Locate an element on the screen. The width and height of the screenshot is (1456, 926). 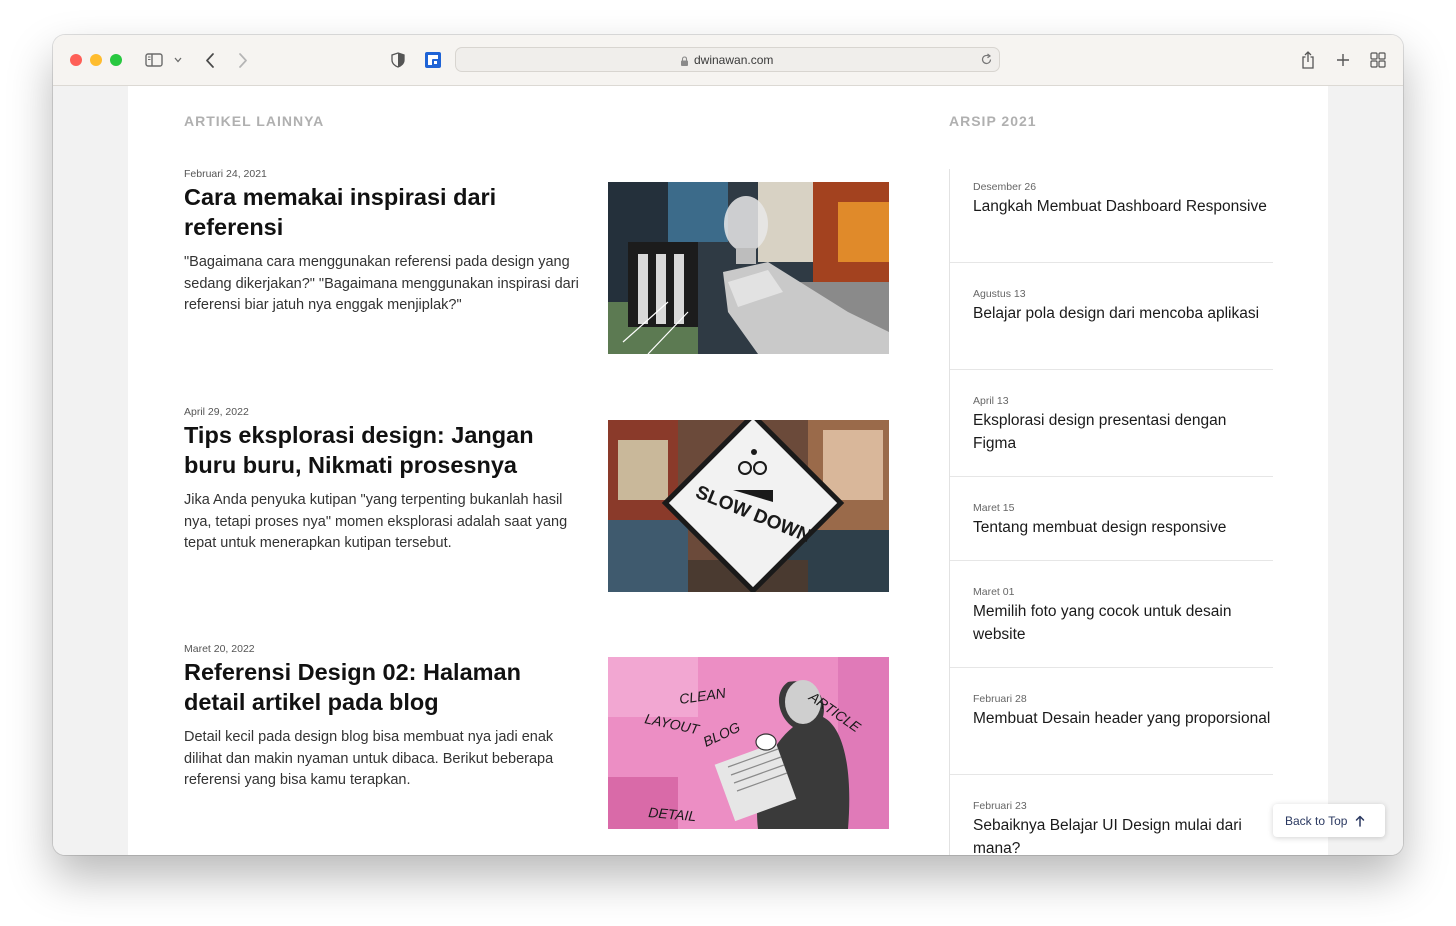
archive-title: Membuat Desain header yang proporsional is located at coordinates (1123, 718).